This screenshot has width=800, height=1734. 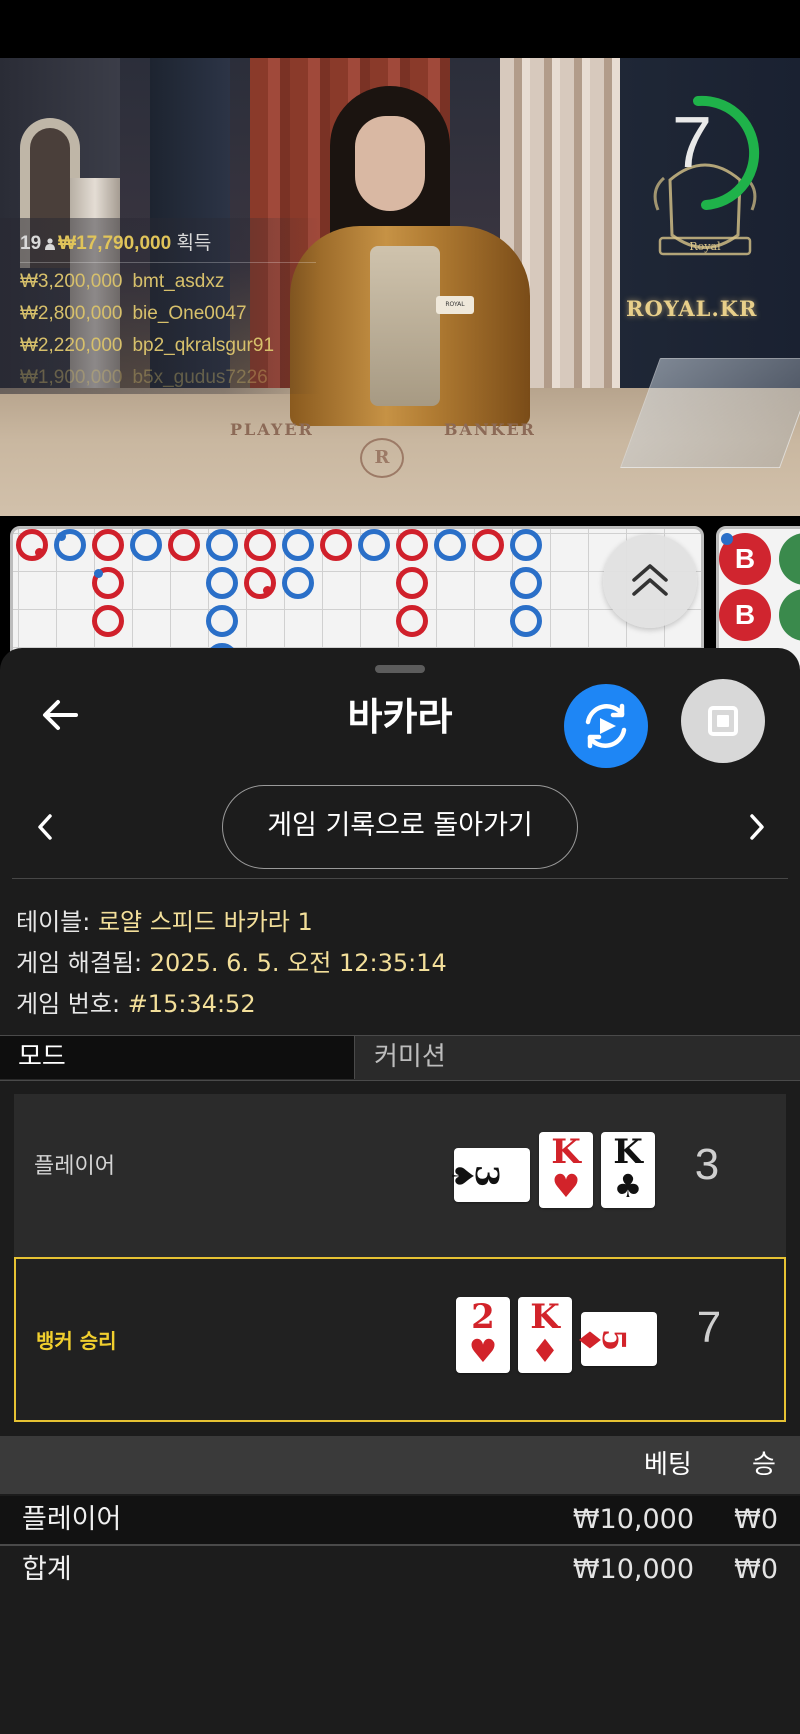 I want to click on chevron-right-icon, so click(x=757, y=827).